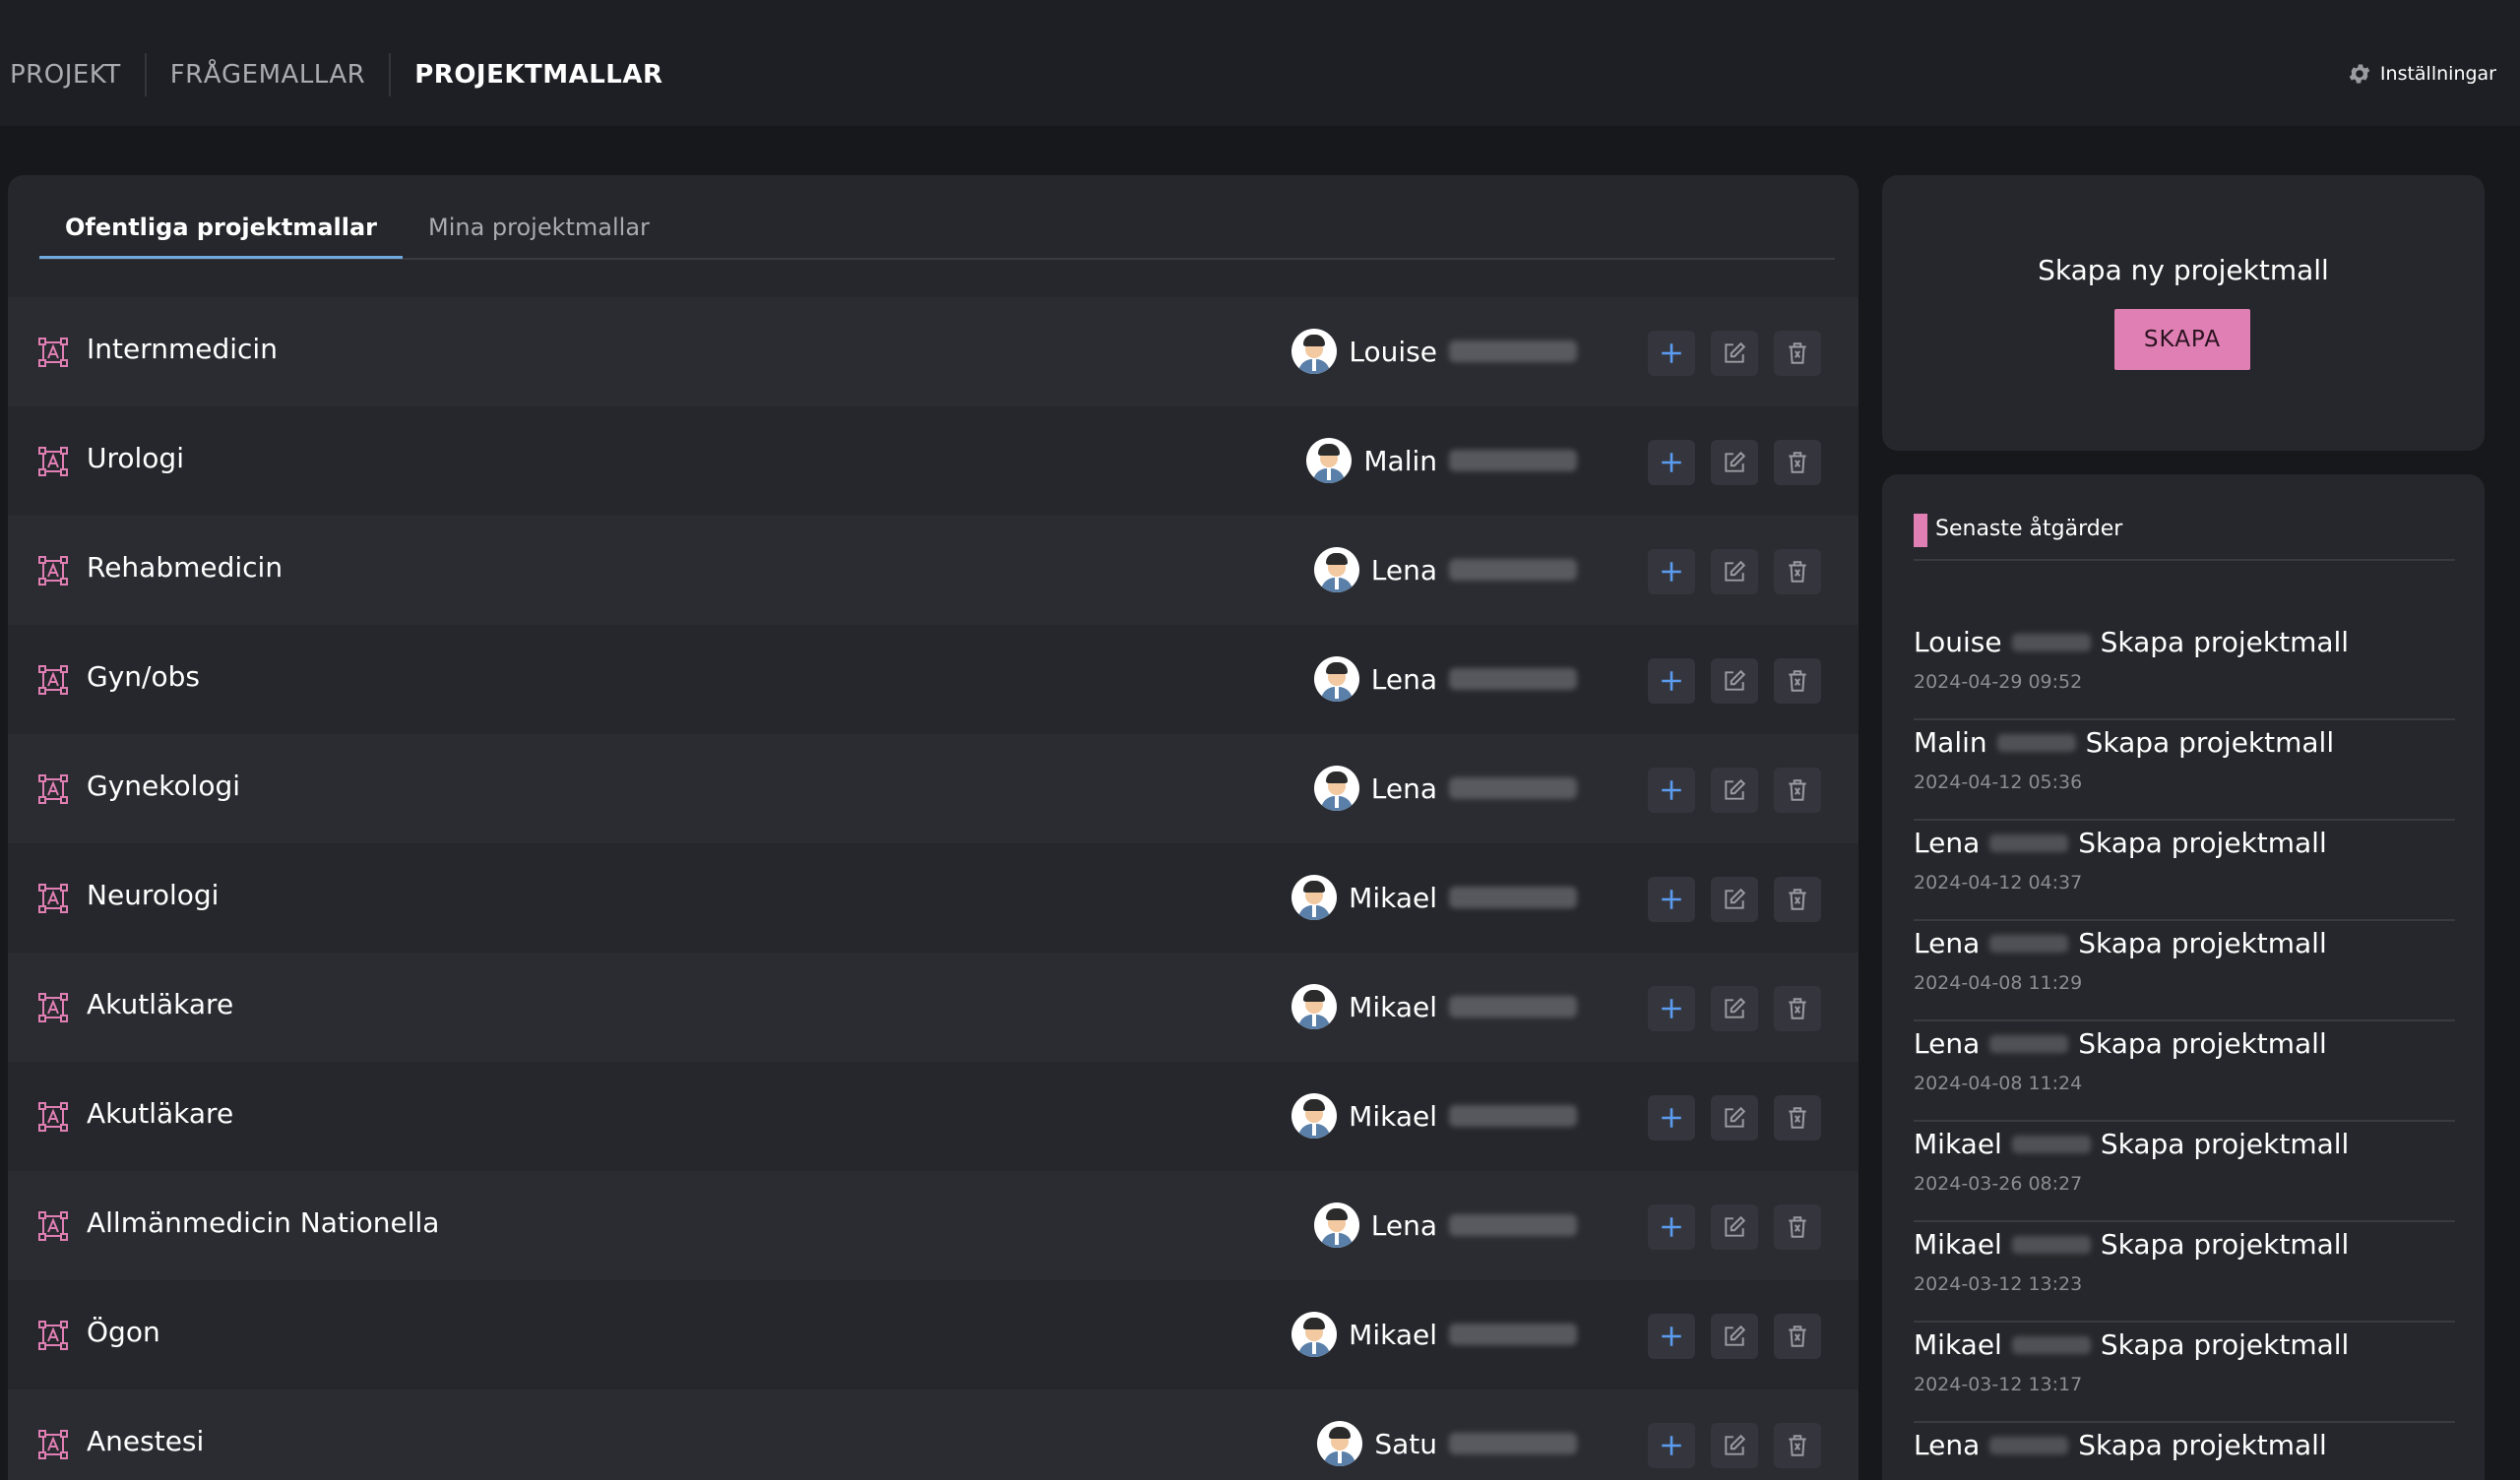 This screenshot has width=2520, height=1480. Describe the element at coordinates (2182, 340) in the screenshot. I see `create-button: SKAPA` at that location.